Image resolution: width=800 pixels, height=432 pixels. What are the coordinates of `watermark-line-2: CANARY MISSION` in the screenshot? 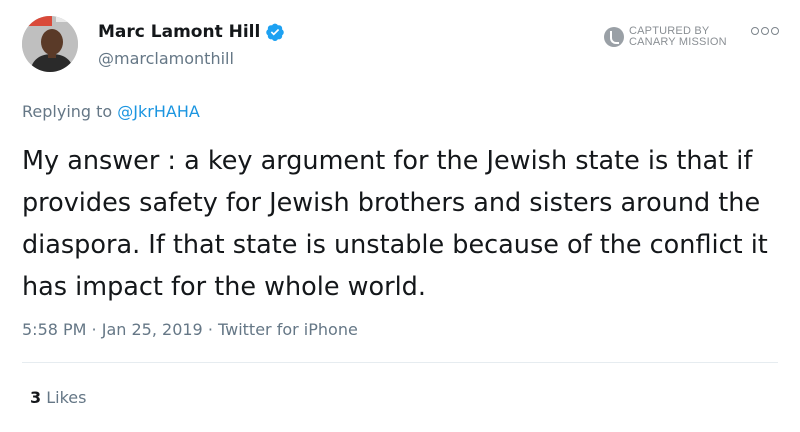 It's located at (678, 42).